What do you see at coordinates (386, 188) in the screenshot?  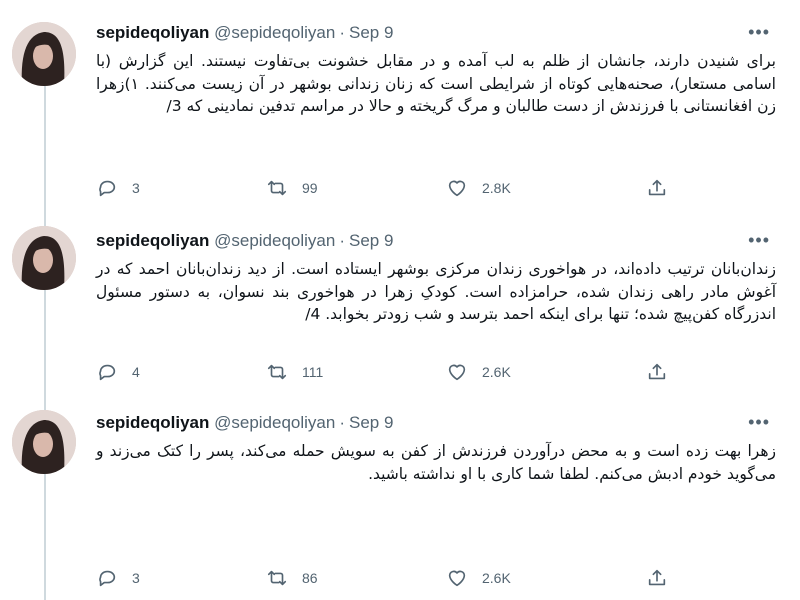 I see `tweet-actions: 3 99 2.8K` at bounding box center [386, 188].